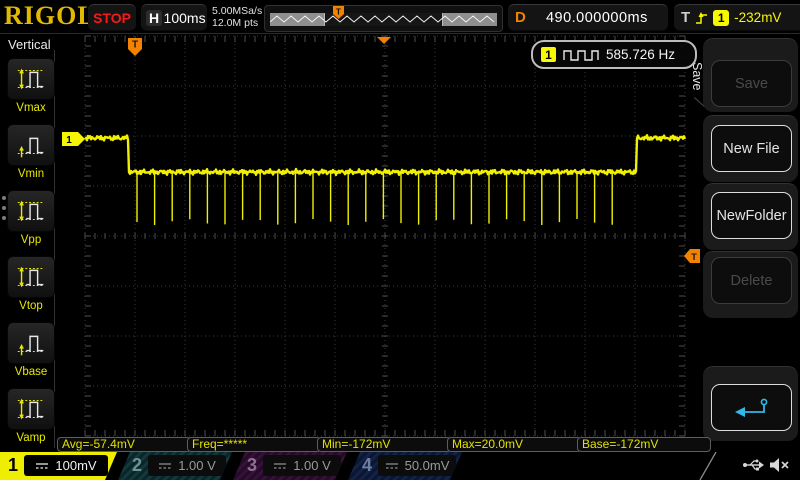 The height and width of the screenshot is (480, 800). I want to click on vmax-label: Vmax, so click(31, 108).